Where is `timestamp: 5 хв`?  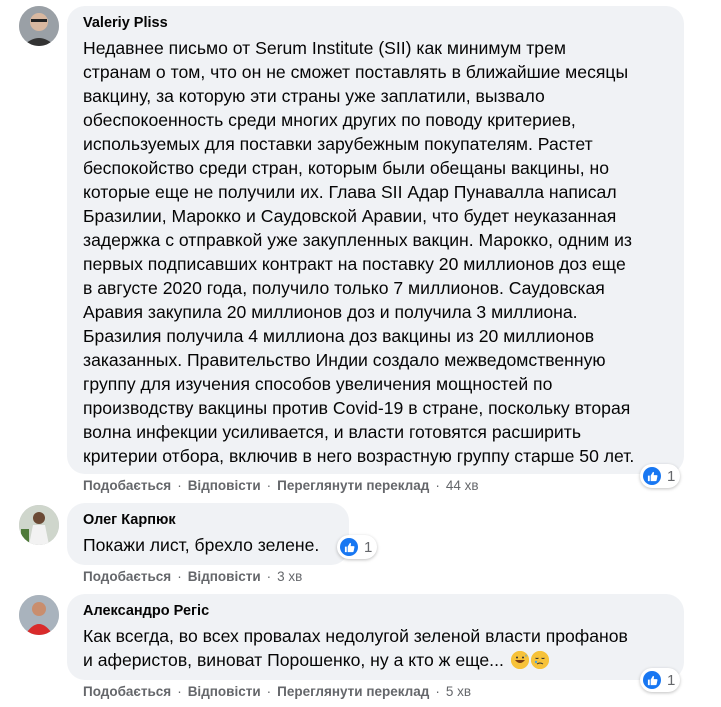
timestamp: 5 хв is located at coordinates (458, 691).